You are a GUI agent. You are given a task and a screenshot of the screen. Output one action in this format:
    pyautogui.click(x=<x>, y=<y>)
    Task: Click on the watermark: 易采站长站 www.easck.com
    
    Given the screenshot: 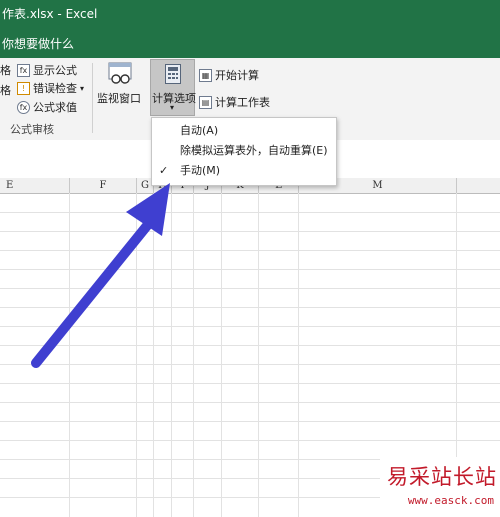 What is the action you would take?
    pyautogui.click(x=440, y=487)
    